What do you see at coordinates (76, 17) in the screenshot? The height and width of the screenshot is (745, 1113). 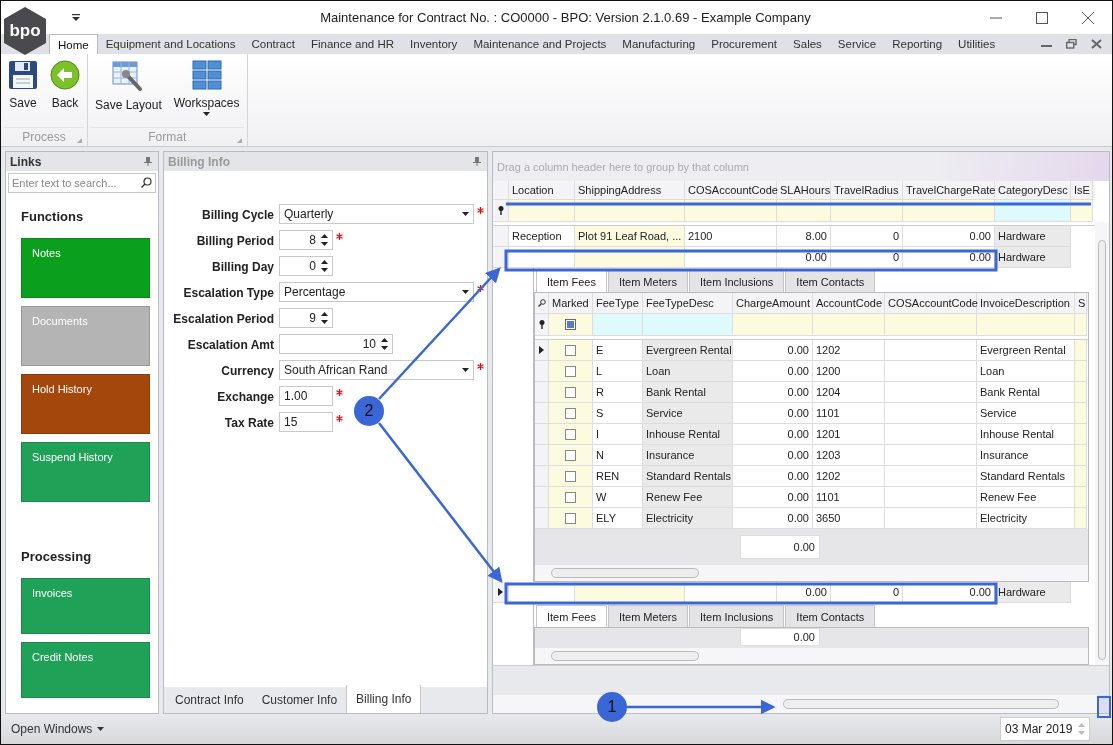 I see `quick-access-menu-icon` at bounding box center [76, 17].